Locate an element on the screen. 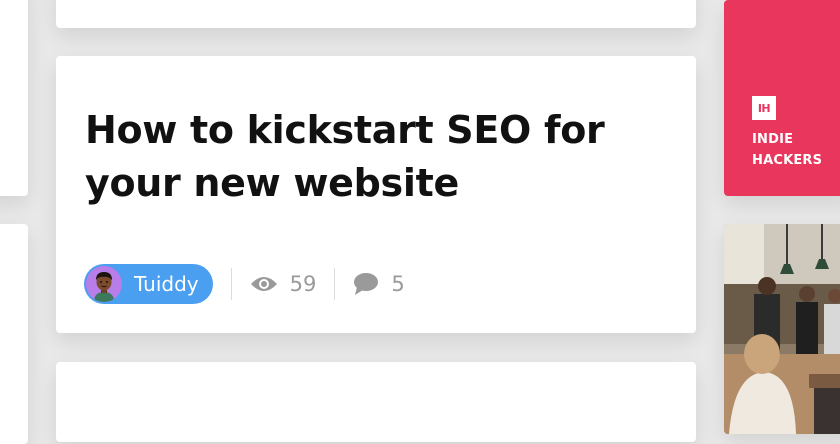 The image size is (840, 444). previous-post-card is located at coordinates (376, 14).